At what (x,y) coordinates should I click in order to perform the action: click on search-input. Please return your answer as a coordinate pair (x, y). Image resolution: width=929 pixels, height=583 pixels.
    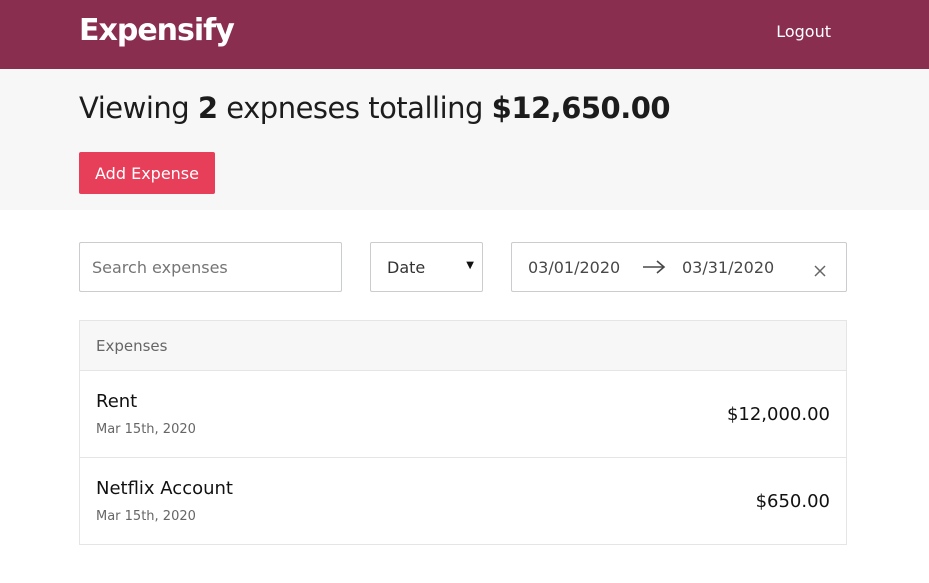
    Looking at the image, I should click on (210, 267).